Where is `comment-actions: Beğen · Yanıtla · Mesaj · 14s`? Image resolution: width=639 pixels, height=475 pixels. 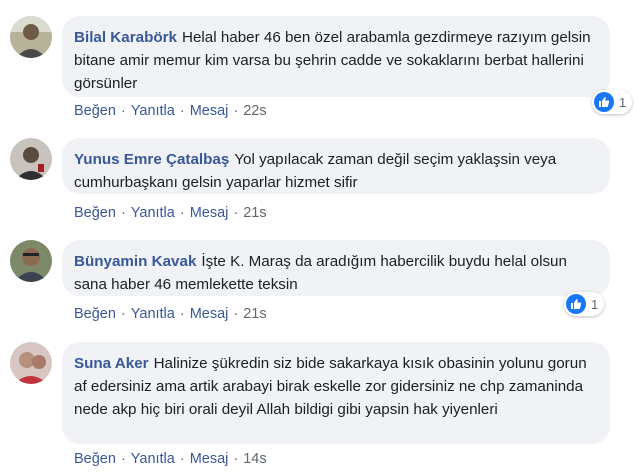
comment-actions: Beğen · Yanıtla · Mesaj · 14s is located at coordinates (170, 459).